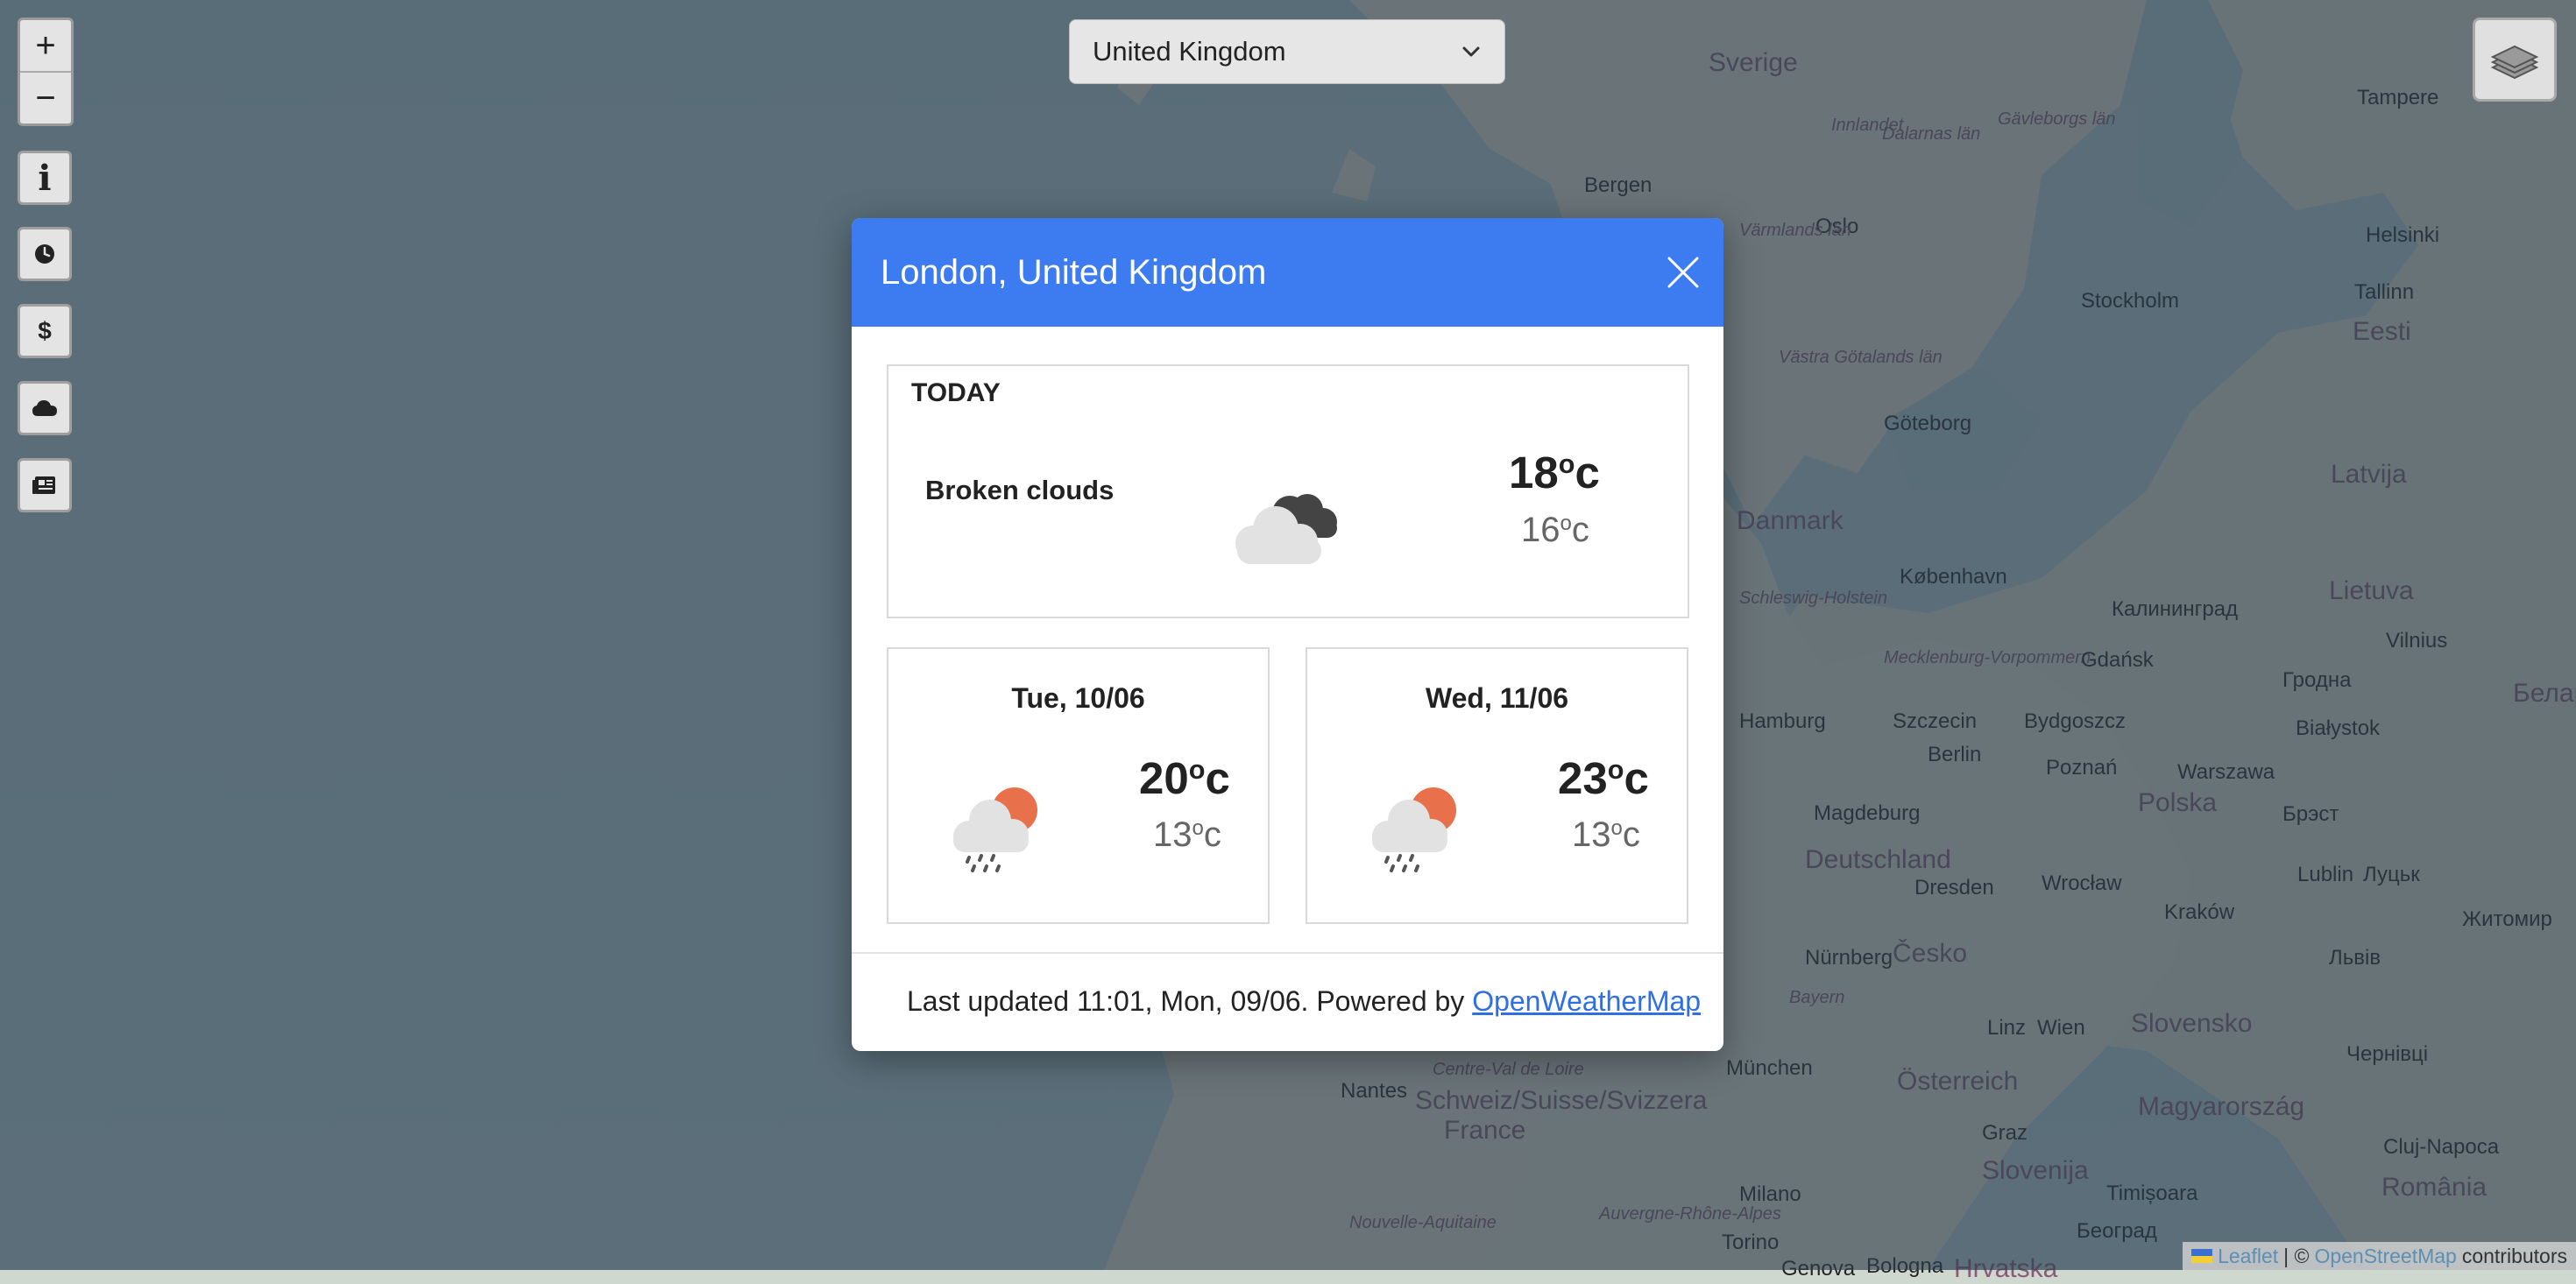 The image size is (2576, 1284). I want to click on currency-button: $, so click(45, 331).